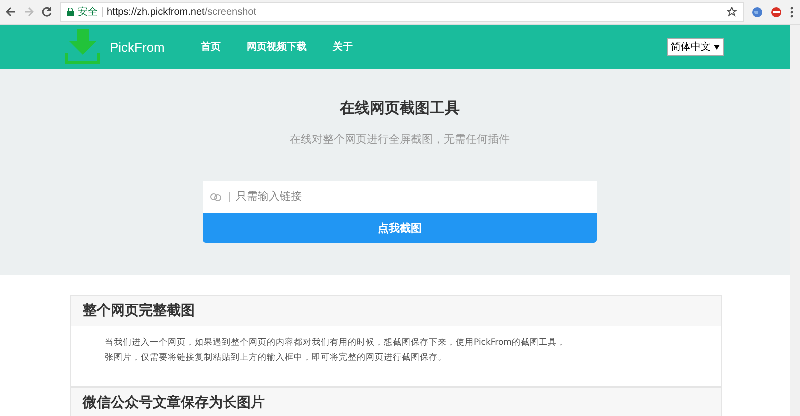 The height and width of the screenshot is (416, 800). Describe the element at coordinates (216, 197) in the screenshot. I see `link-icon` at that location.